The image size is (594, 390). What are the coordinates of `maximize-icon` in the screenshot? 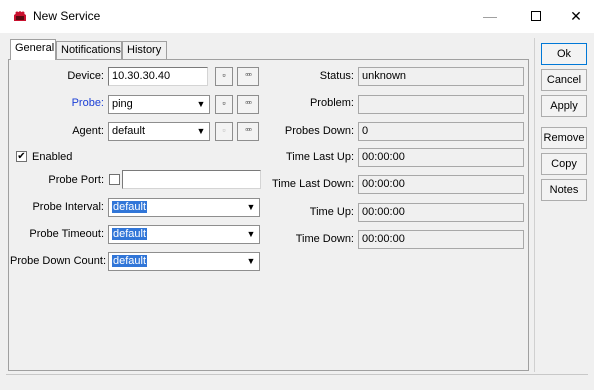 It's located at (536, 15).